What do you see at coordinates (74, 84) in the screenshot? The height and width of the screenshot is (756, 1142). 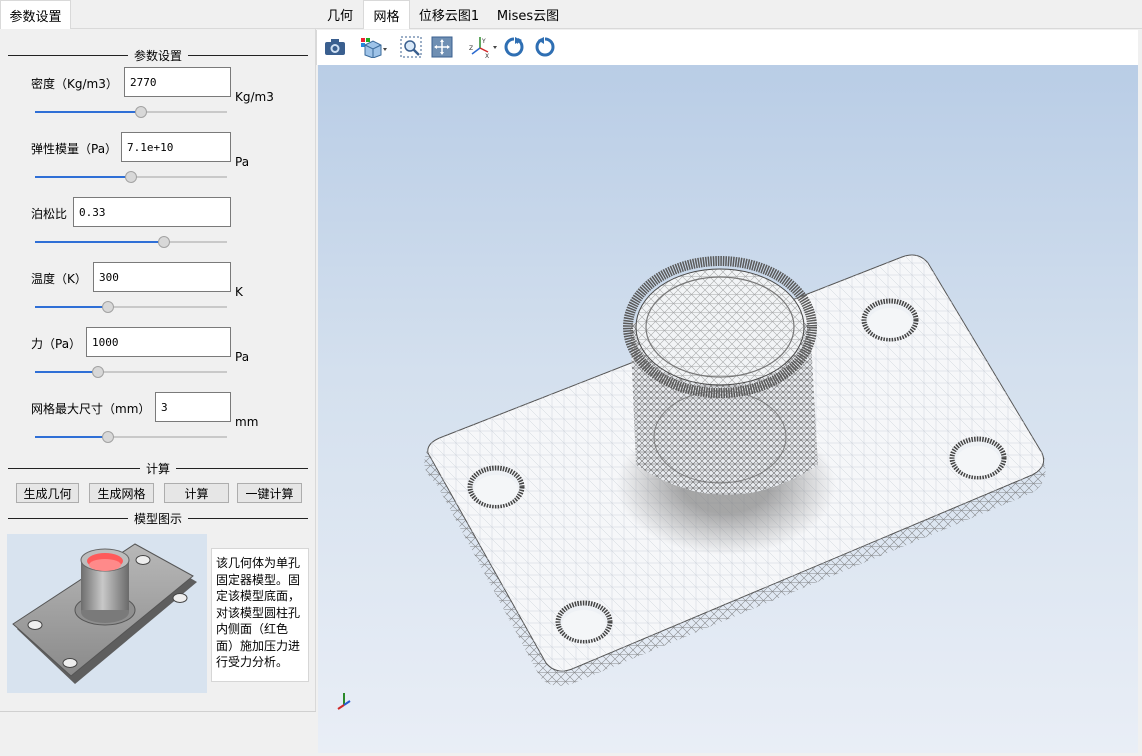 I see `density-label: 密度（Kg/m3）` at bounding box center [74, 84].